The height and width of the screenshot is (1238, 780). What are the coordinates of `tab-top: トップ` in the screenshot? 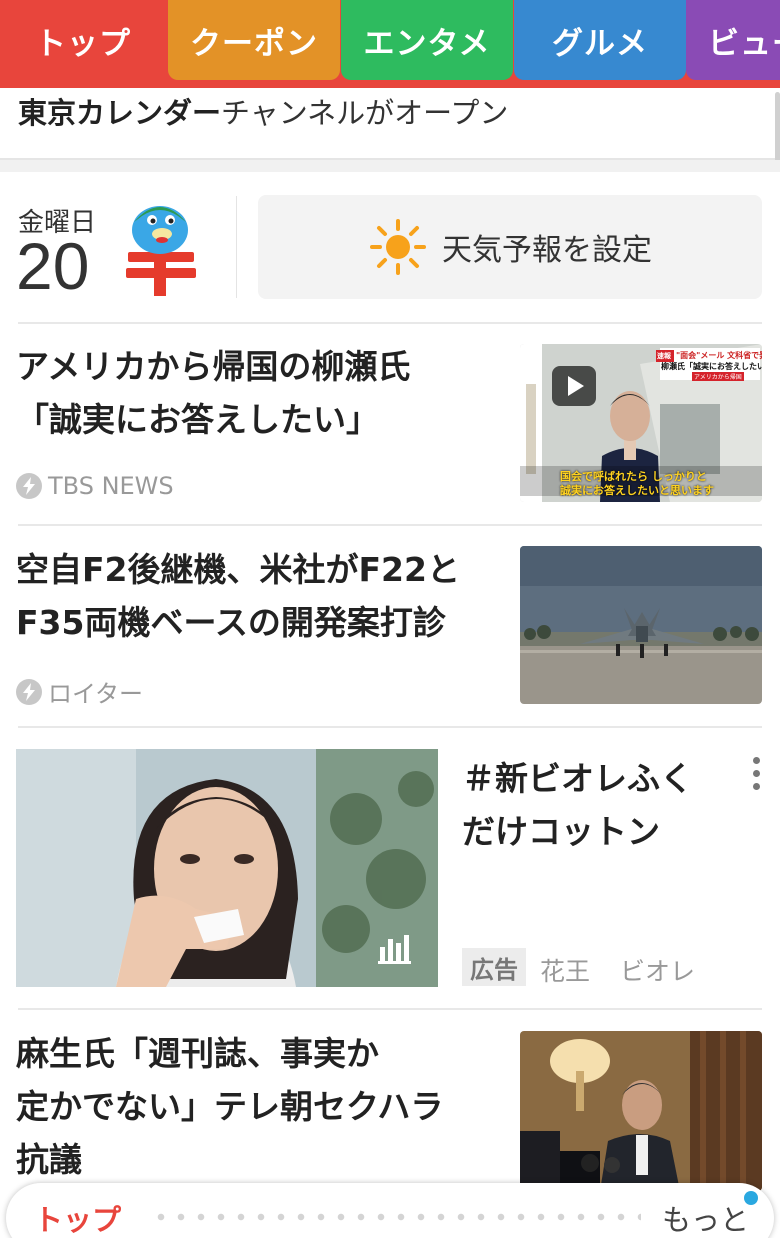 It's located at (83, 40).